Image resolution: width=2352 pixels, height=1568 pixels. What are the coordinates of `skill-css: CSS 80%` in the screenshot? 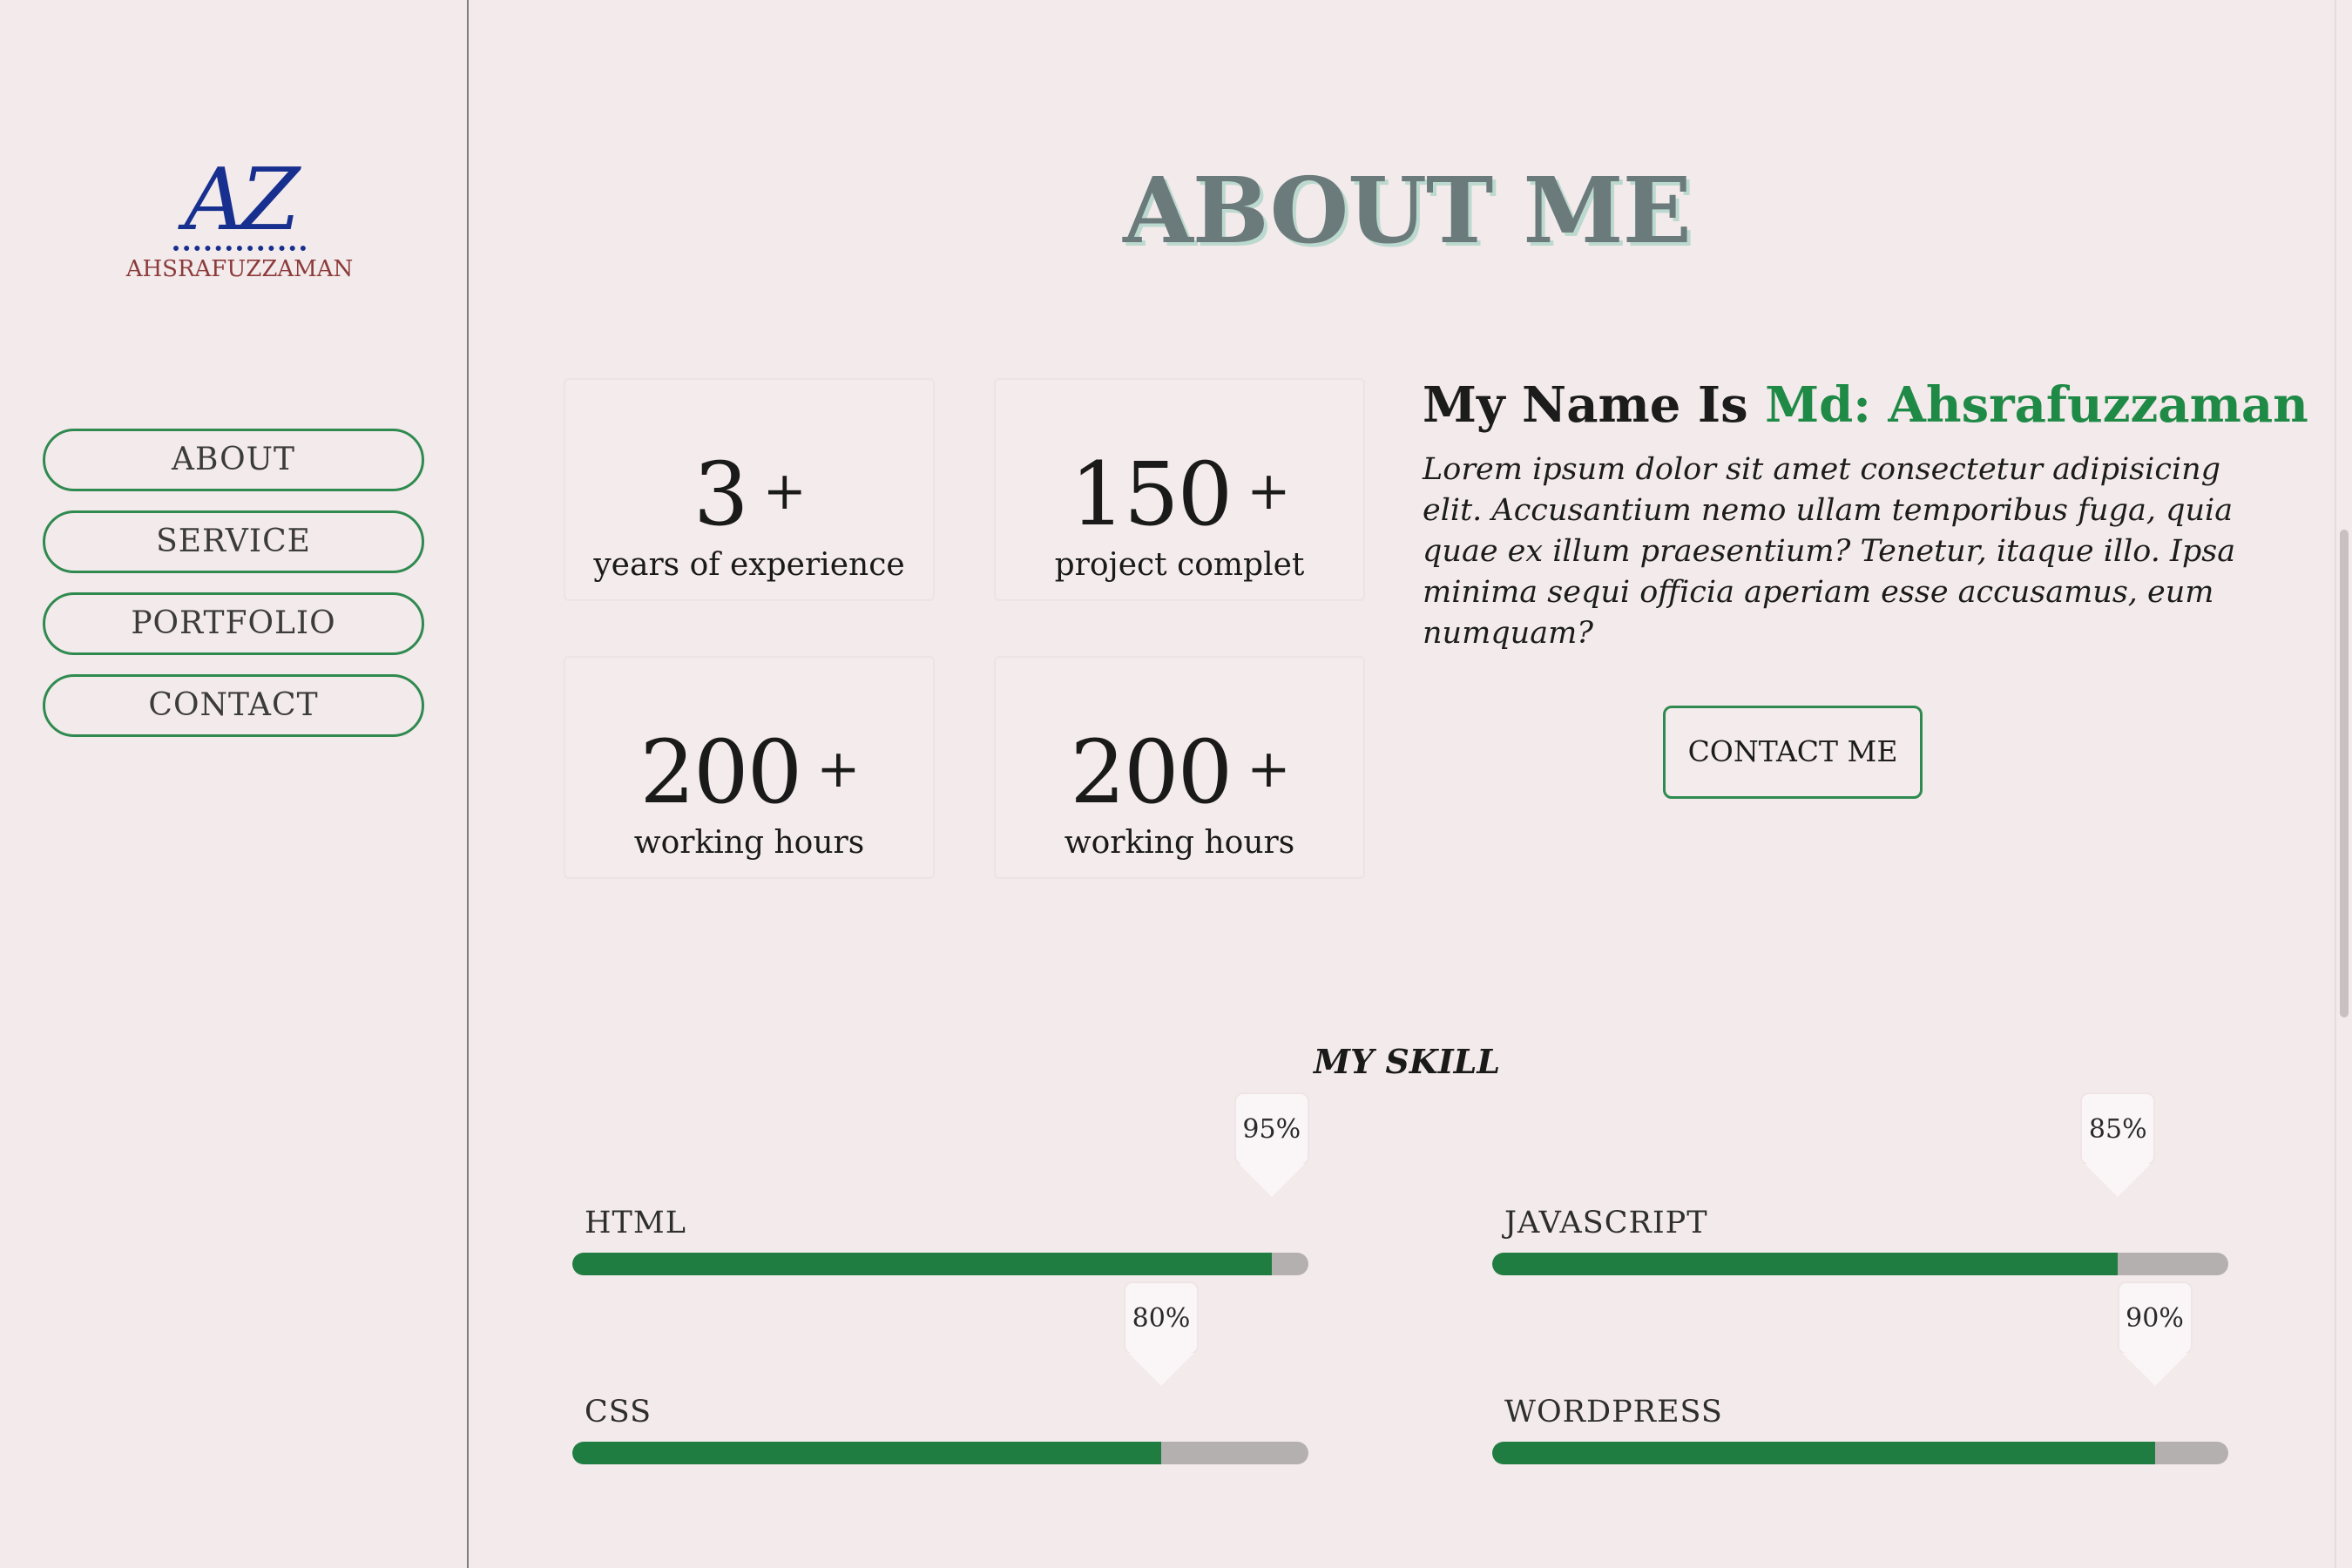 It's located at (940, 1385).